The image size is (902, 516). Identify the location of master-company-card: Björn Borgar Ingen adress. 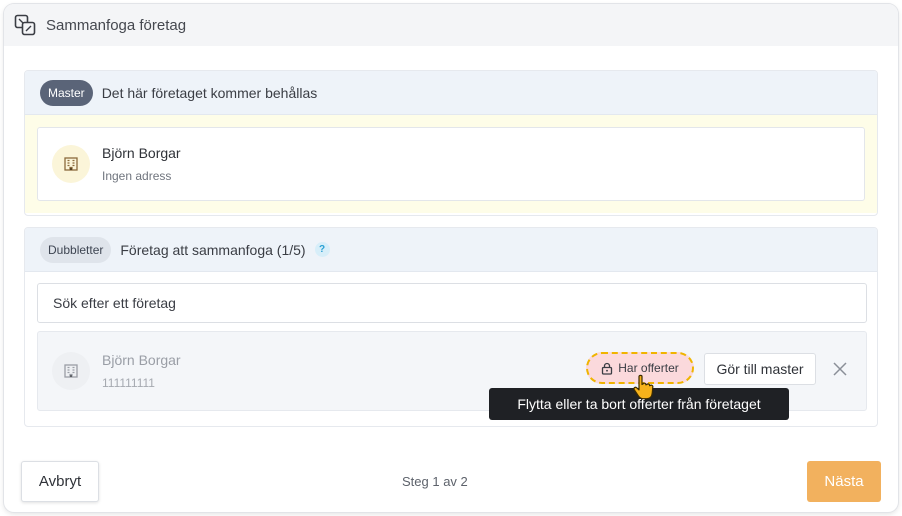
(451, 164).